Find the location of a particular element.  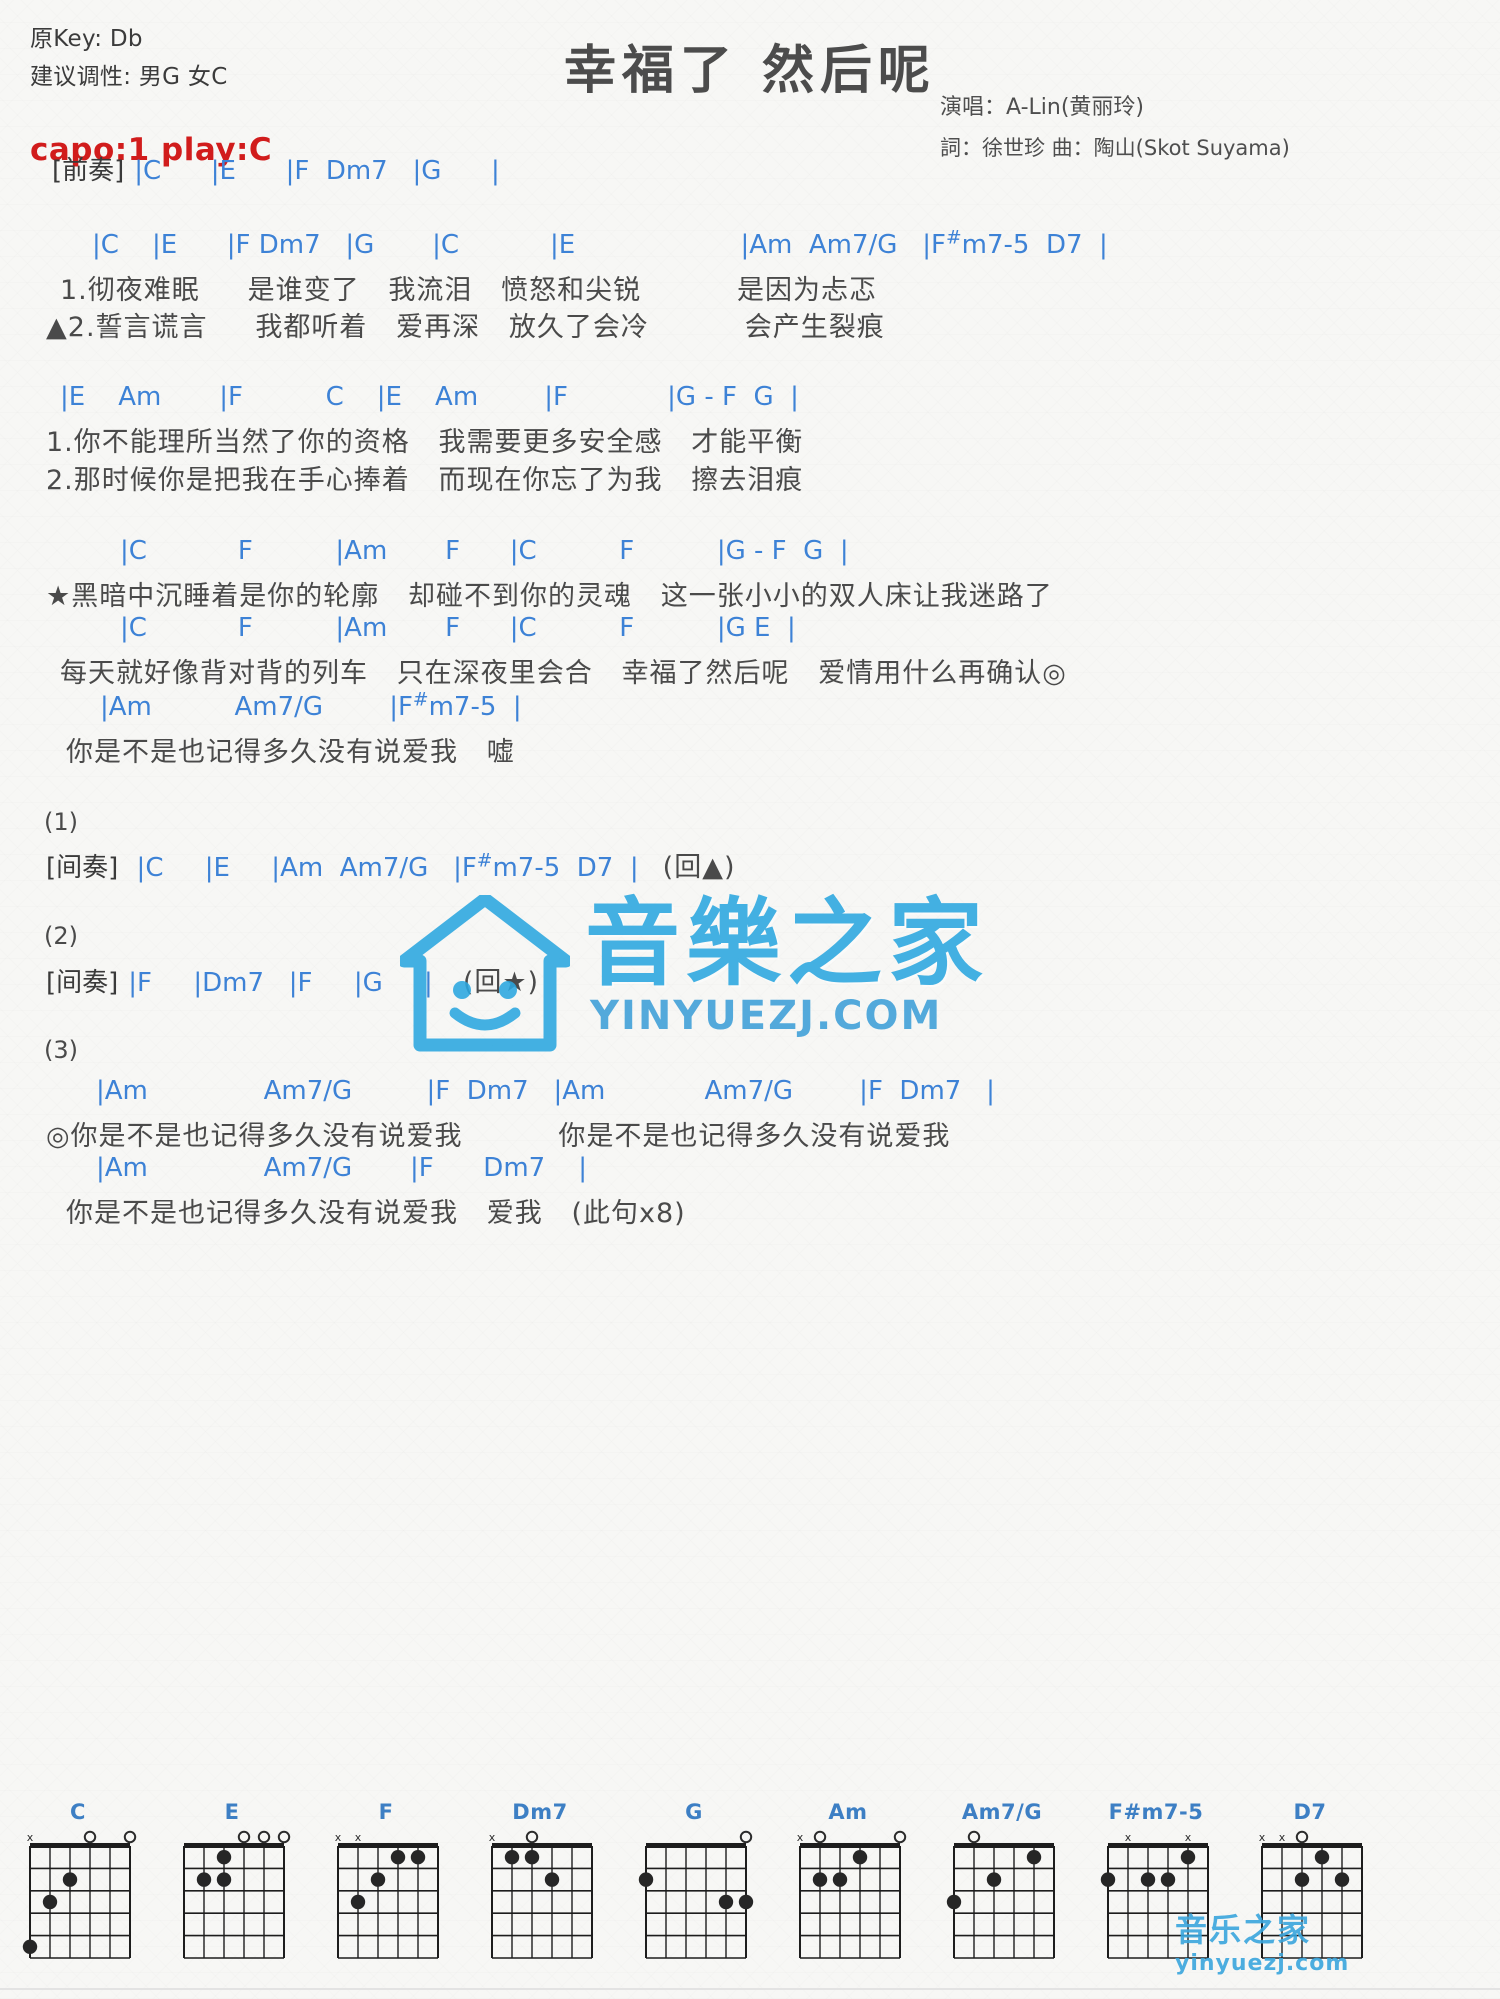

interlude2-chords: |F |Dm7 |F |G | is located at coordinates (280, 983).